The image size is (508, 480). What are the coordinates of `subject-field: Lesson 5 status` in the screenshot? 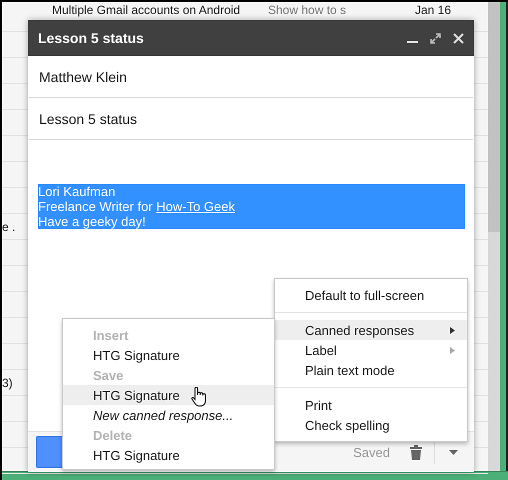 It's located at (251, 119).